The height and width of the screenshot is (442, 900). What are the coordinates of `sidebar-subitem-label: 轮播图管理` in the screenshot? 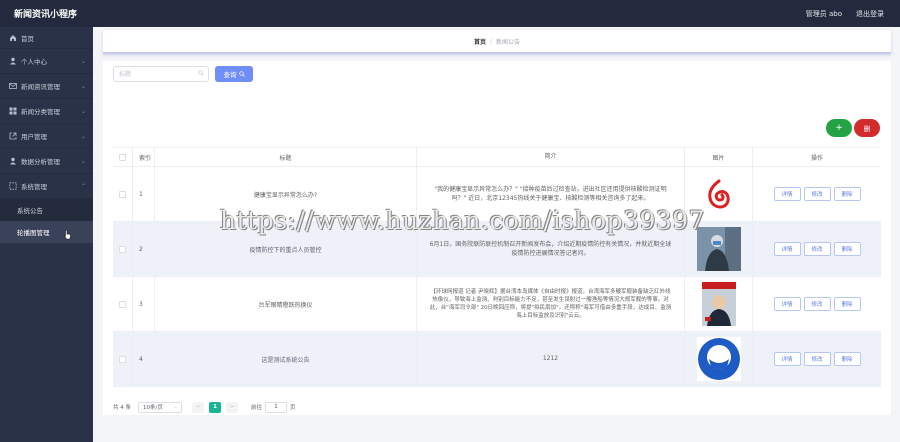 It's located at (33, 233).